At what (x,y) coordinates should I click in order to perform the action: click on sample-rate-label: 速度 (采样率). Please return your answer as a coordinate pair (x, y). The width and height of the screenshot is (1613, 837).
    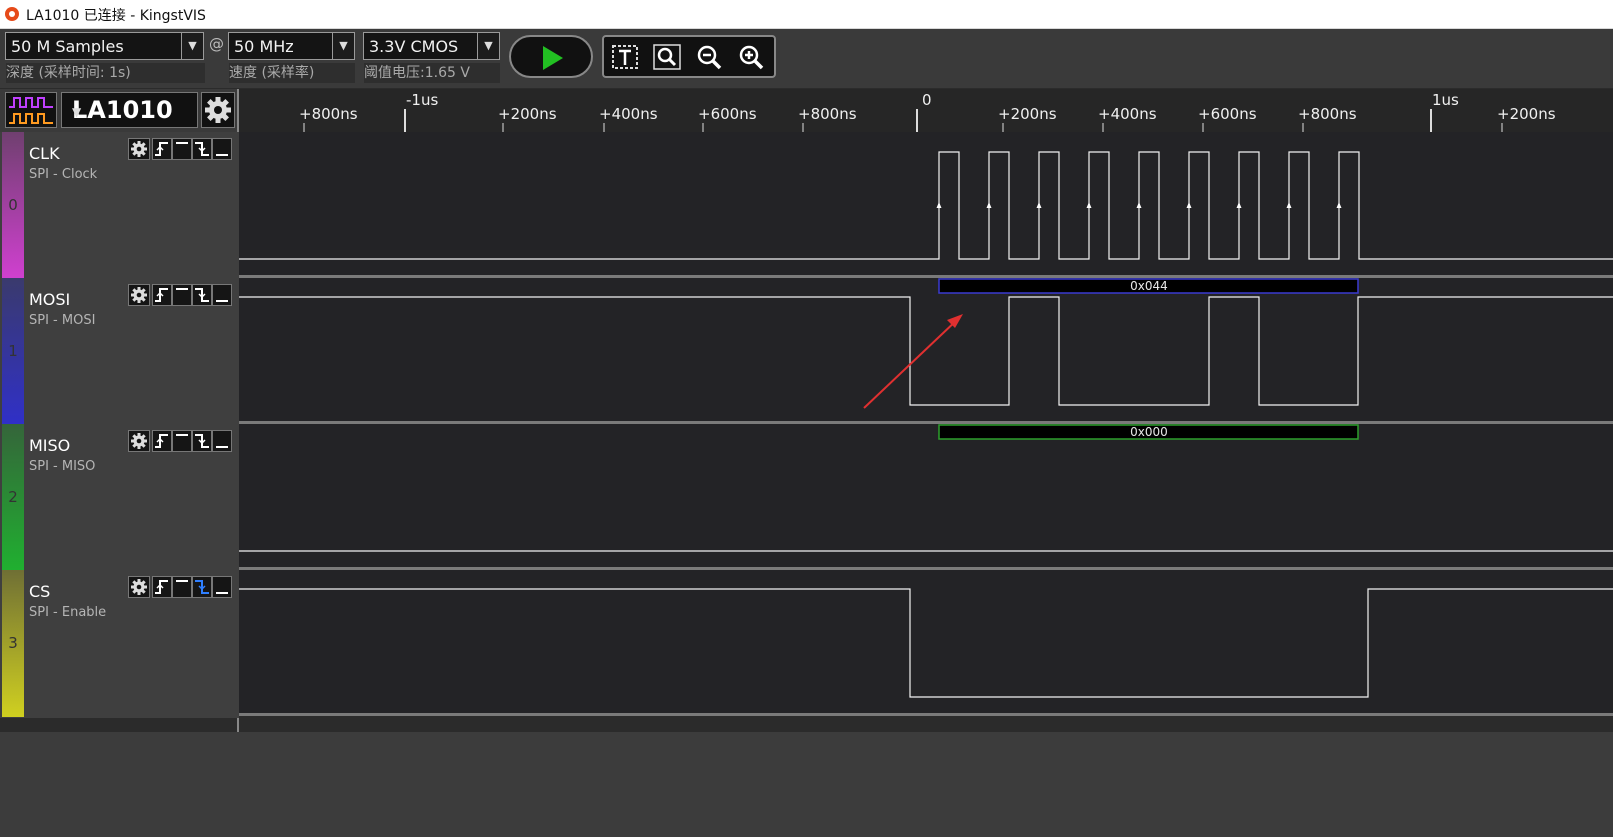
    Looking at the image, I should click on (292, 73).